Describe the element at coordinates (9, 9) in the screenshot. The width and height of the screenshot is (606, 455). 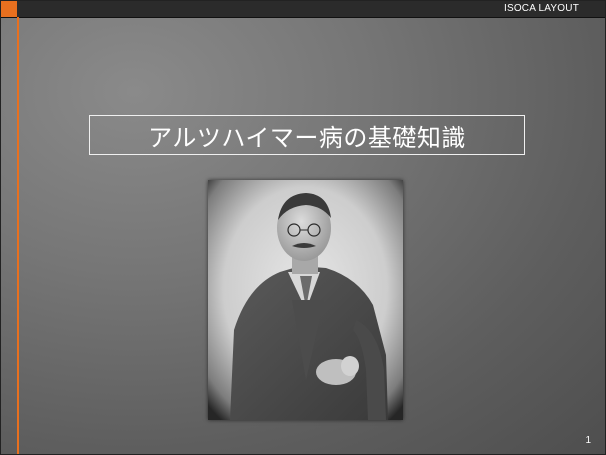
I see `accent-corner` at that location.